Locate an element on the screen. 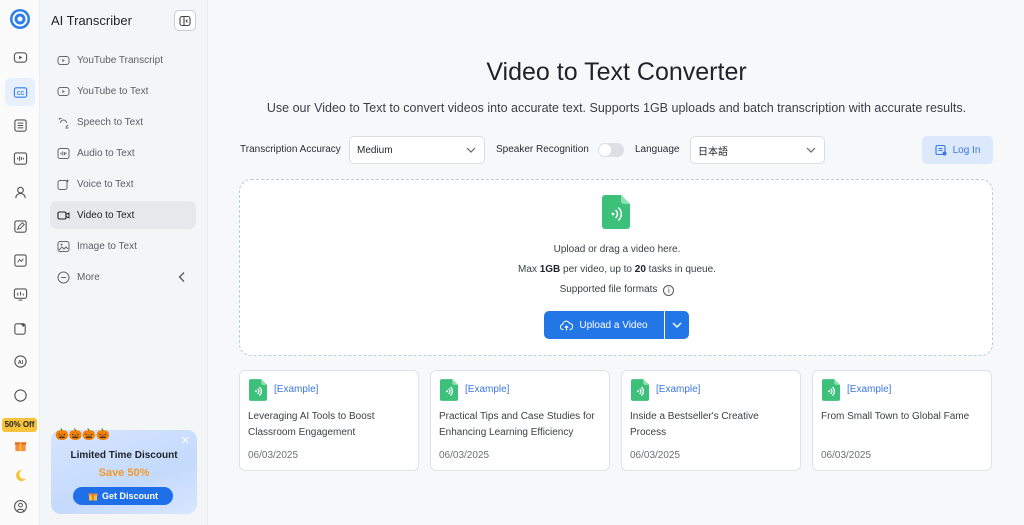  document-list-icon is located at coordinates (20, 125).